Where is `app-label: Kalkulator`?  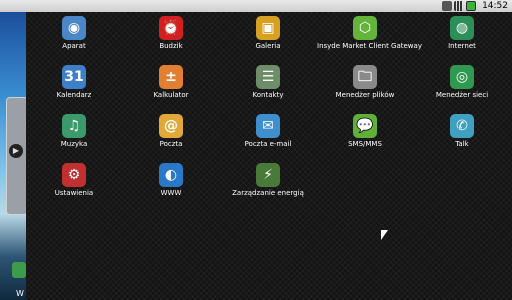 app-label: Kalkulator is located at coordinates (171, 95).